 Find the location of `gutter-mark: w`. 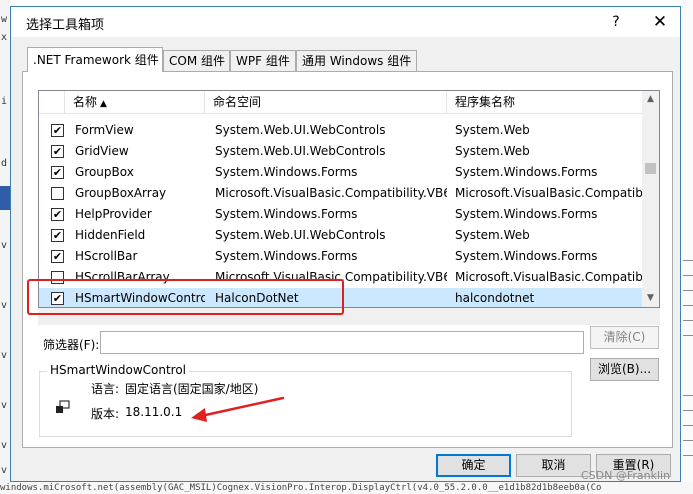

gutter-mark: w is located at coordinates (4, 19).